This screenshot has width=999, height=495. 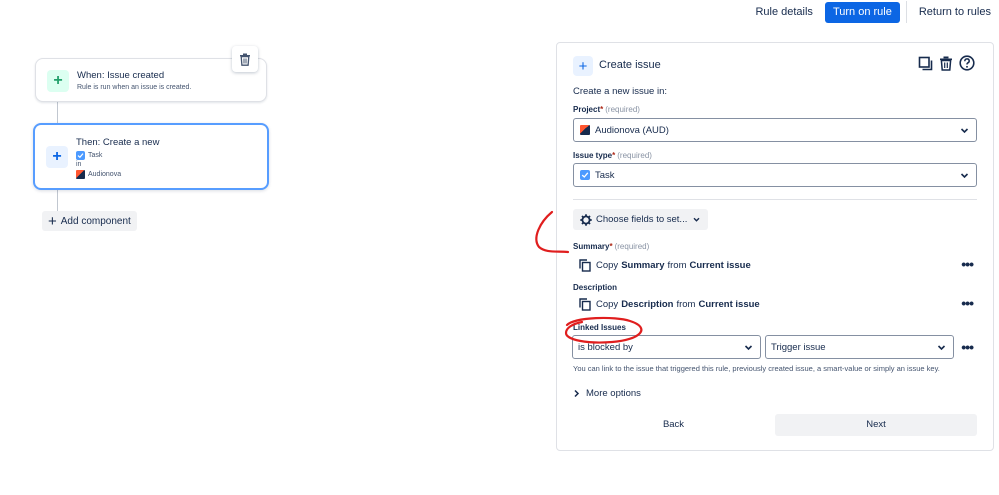 What do you see at coordinates (783, 12) in the screenshot?
I see `rule-details-link: Rule details` at bounding box center [783, 12].